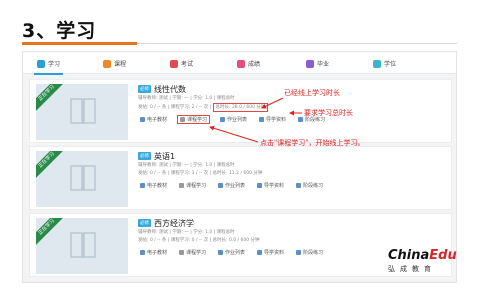 This screenshot has width=480, height=300. What do you see at coordinates (312, 143) in the screenshot?
I see `annotation-start-study: 点击"课程学习"，开始线上学习。` at bounding box center [312, 143].